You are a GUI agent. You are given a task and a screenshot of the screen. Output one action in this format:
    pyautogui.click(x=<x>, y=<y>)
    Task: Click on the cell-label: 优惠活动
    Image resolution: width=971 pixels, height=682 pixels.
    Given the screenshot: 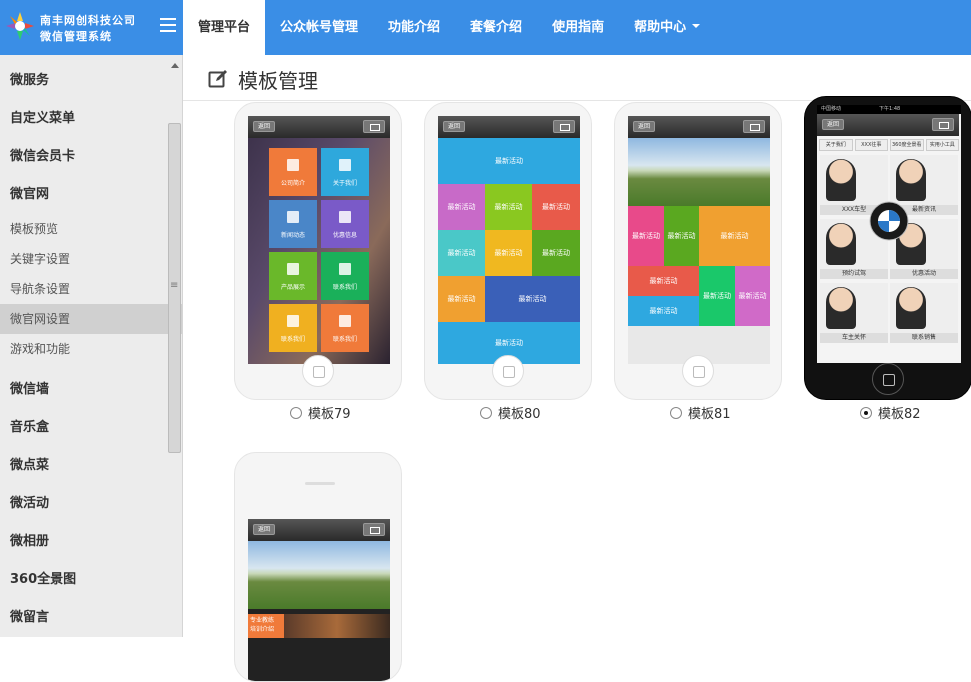 What is the action you would take?
    pyautogui.click(x=924, y=274)
    